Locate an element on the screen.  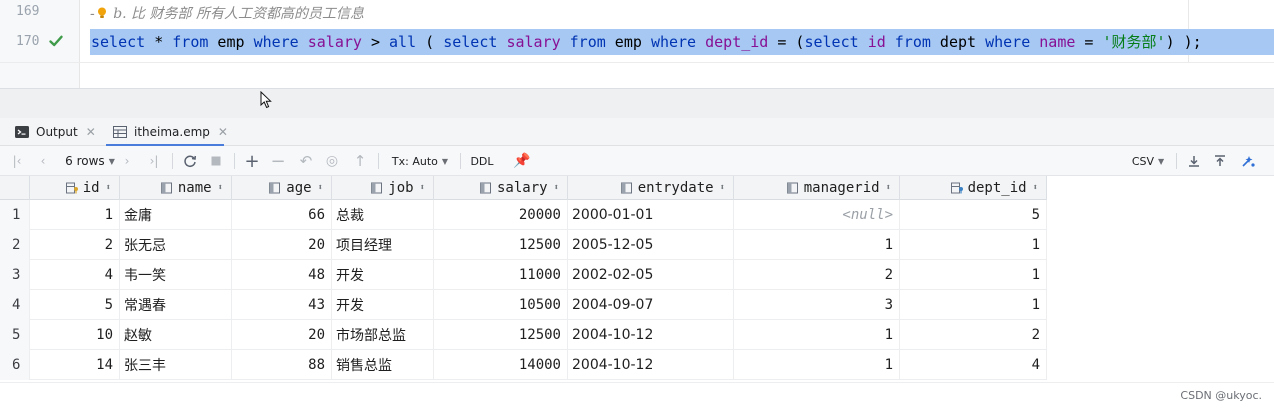
cell-id: 14 is located at coordinates (75, 365).